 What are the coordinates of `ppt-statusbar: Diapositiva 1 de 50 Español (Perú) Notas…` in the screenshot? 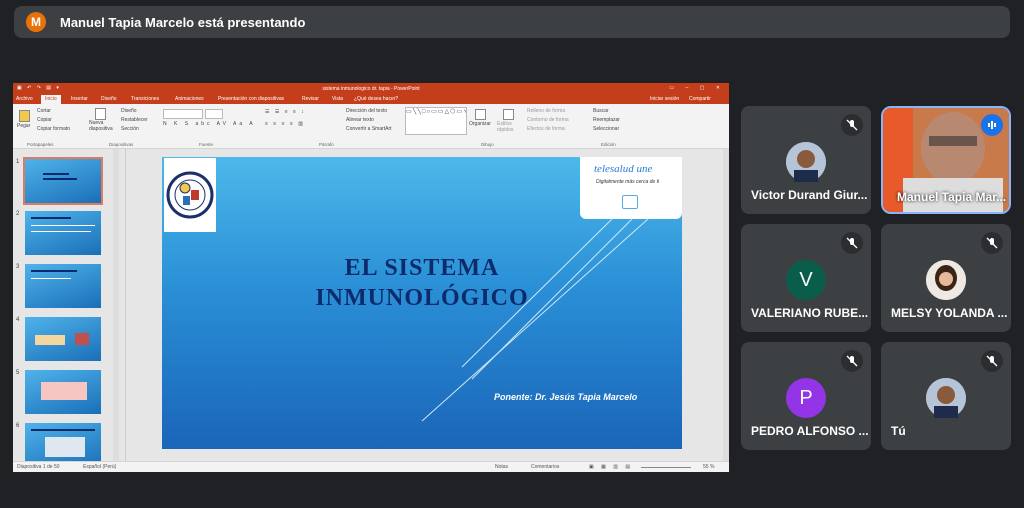 It's located at (371, 466).